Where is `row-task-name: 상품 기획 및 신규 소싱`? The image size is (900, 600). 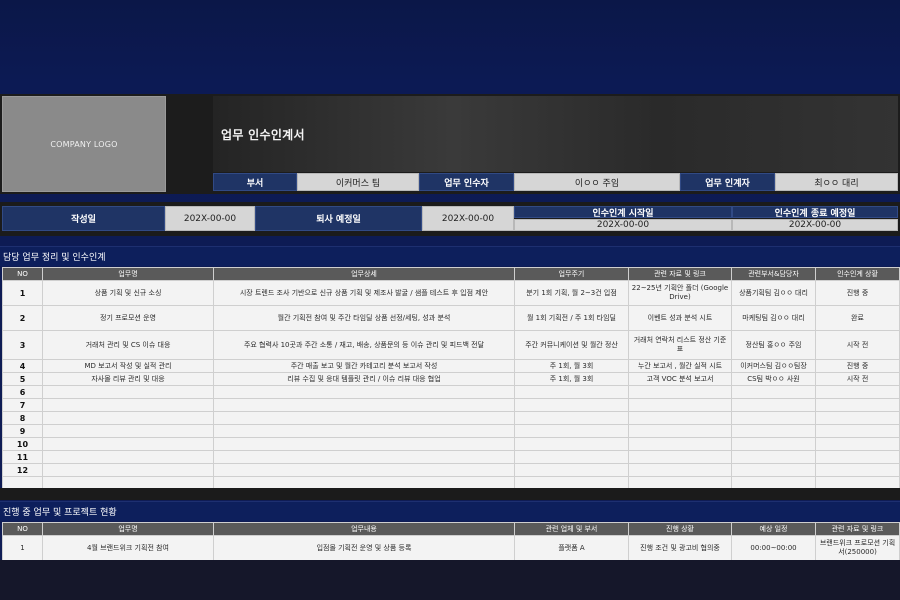
row-task-name: 상품 기획 및 신규 소싱 is located at coordinates (128, 293).